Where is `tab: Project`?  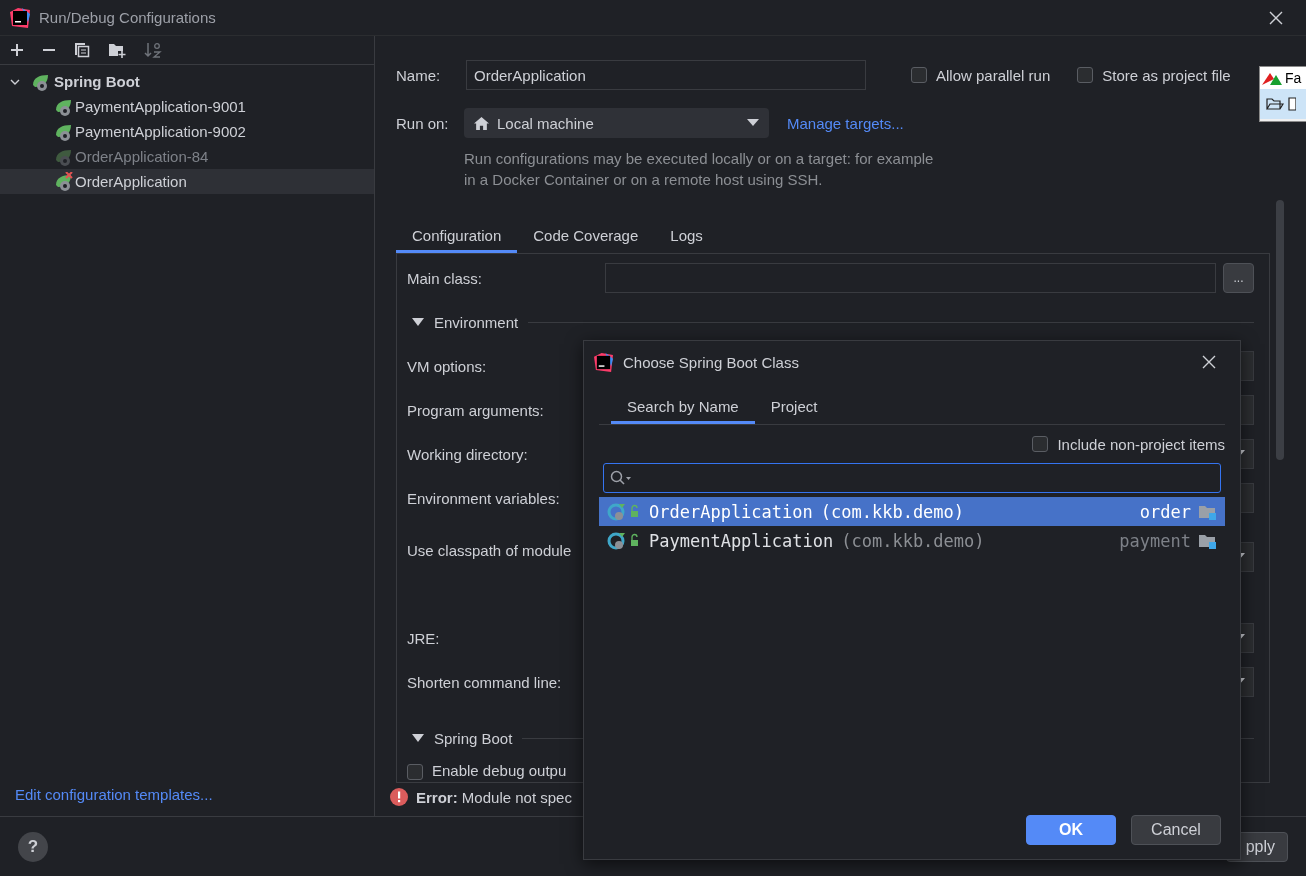 tab: Project is located at coordinates (794, 407).